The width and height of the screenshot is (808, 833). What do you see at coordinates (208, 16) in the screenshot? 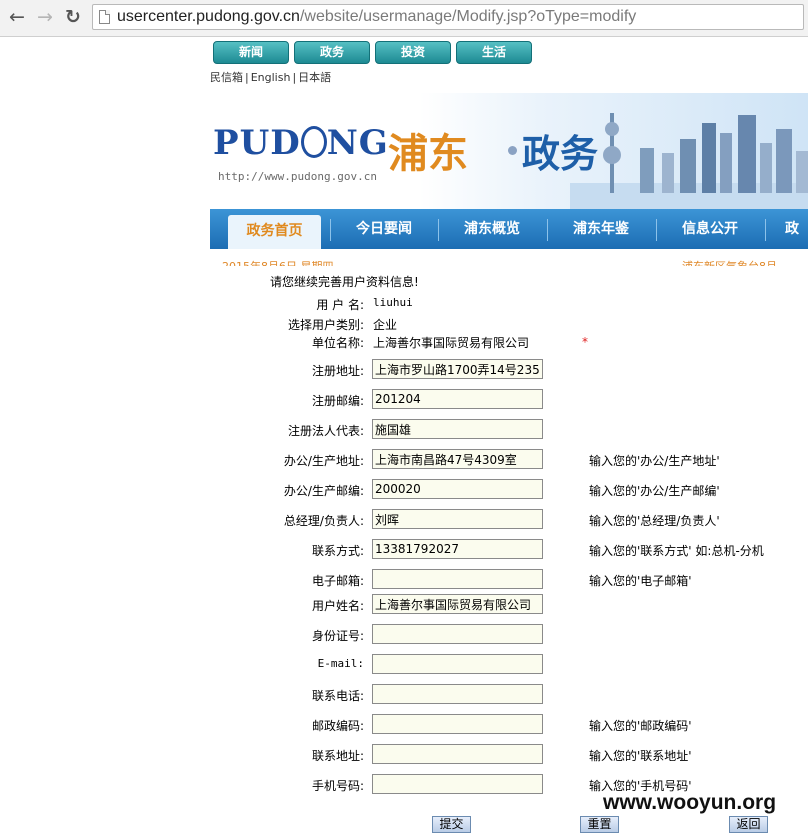
I see `url-host: usercenter.pudong.gov.cn` at bounding box center [208, 16].